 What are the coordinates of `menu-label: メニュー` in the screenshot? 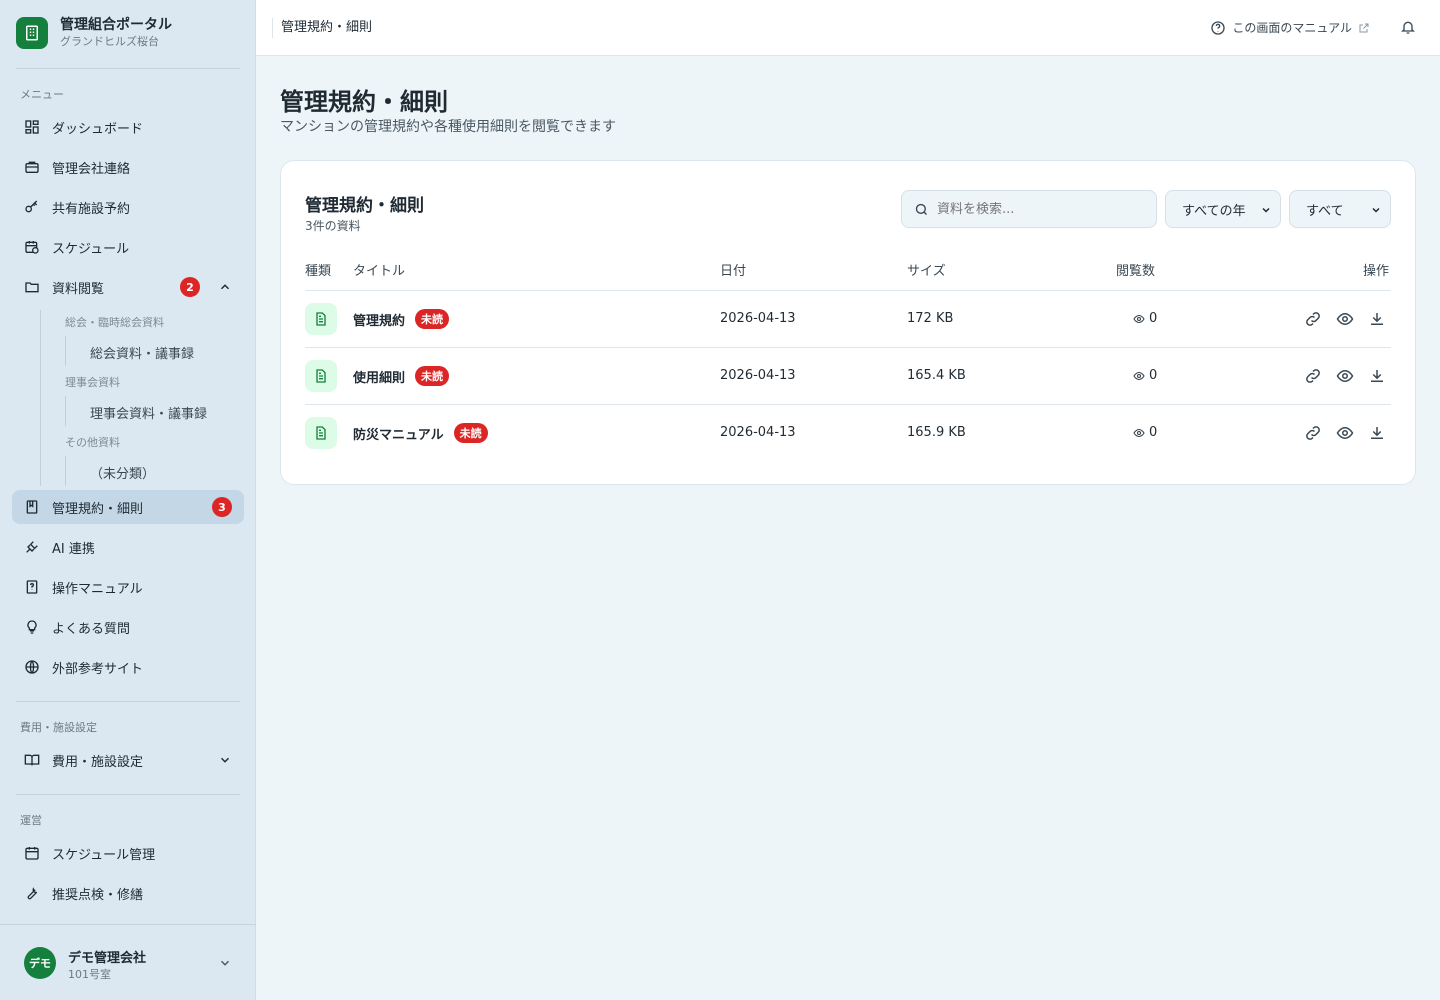 It's located at (42, 94).